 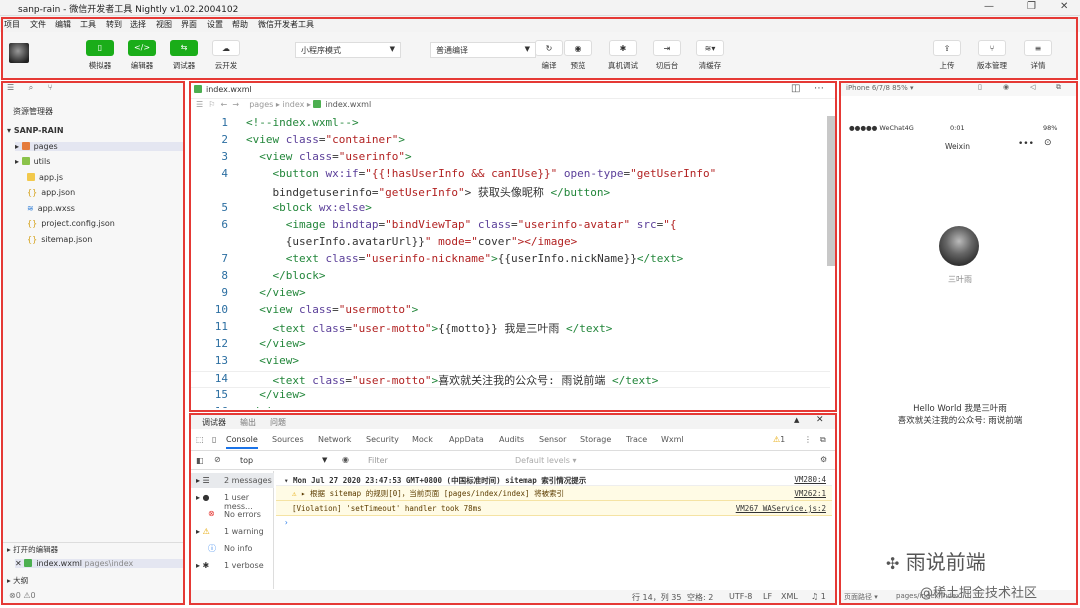 I want to click on menu-tools: 工具, so click(x=88, y=24).